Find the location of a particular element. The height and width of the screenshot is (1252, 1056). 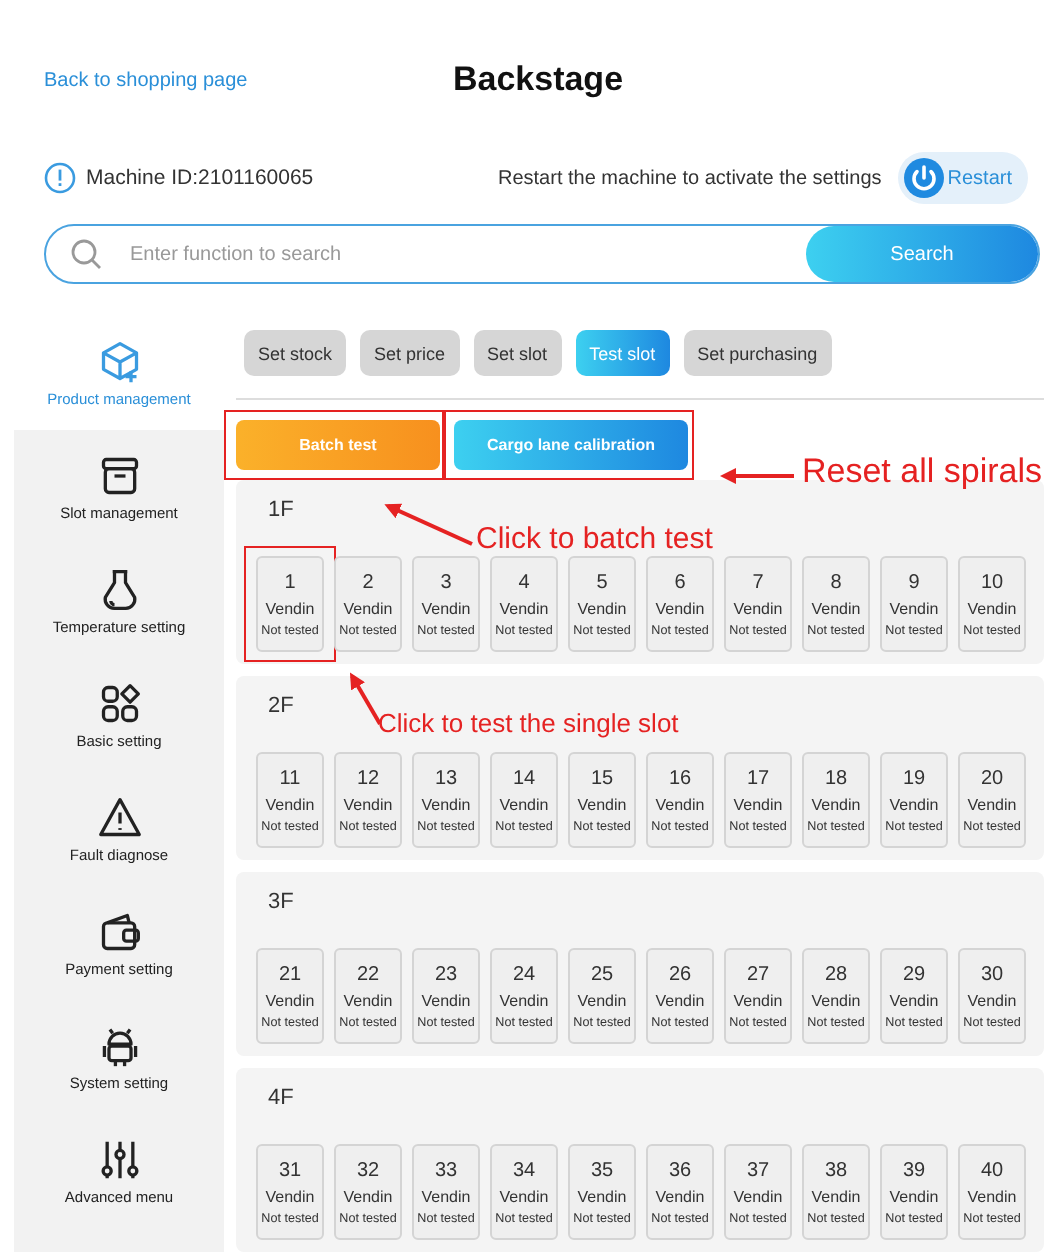

page-title: Backstage is located at coordinates (538, 80).